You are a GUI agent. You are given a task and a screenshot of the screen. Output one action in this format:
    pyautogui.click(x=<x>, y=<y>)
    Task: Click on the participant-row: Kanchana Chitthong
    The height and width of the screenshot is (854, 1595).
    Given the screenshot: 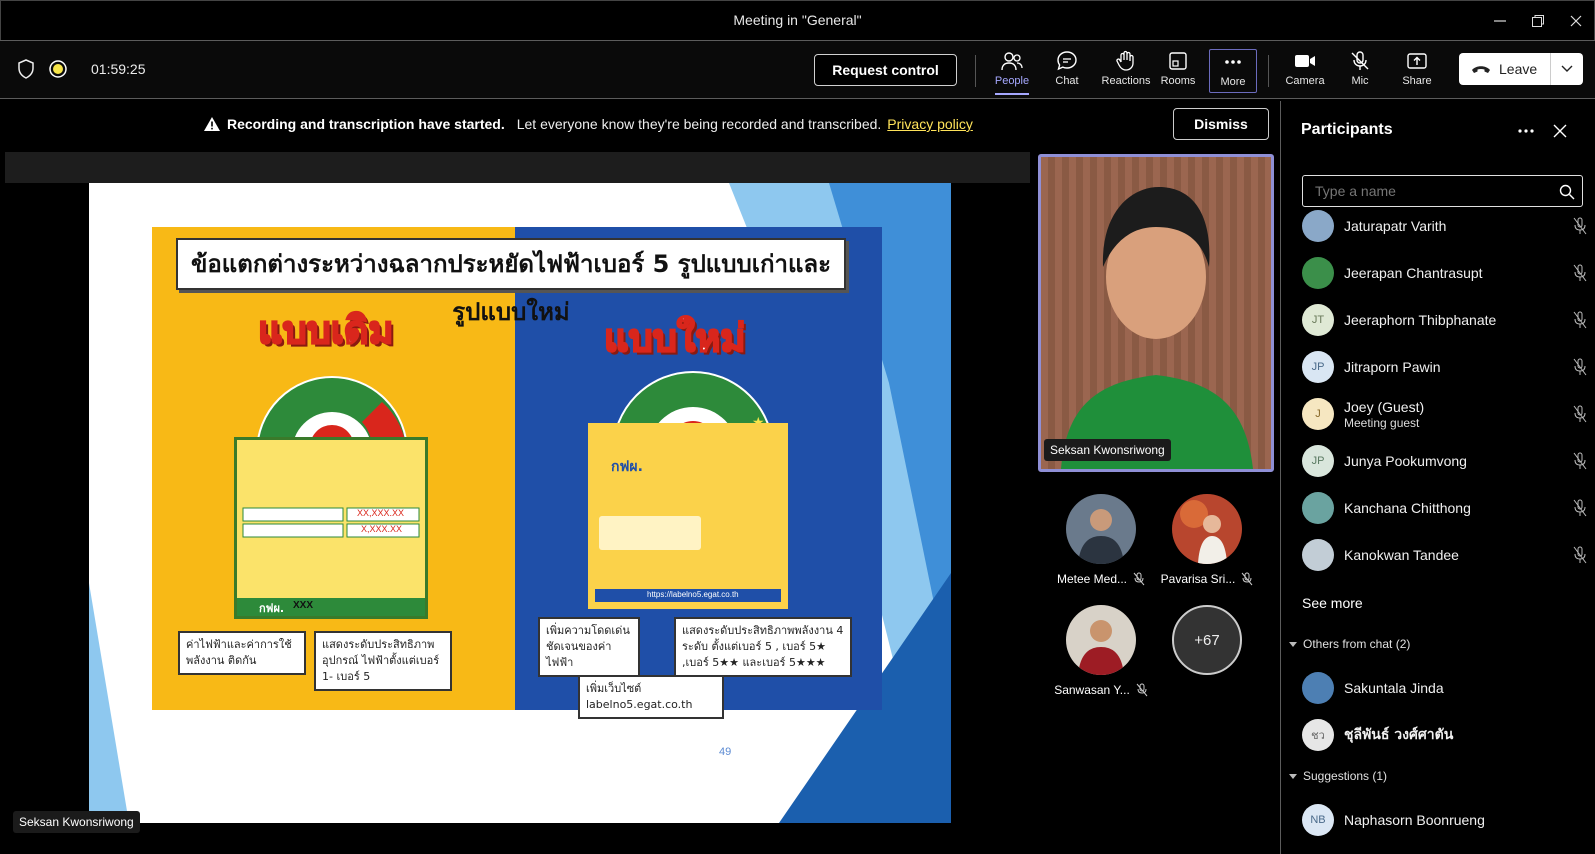 What is the action you would take?
    pyautogui.click(x=1444, y=508)
    